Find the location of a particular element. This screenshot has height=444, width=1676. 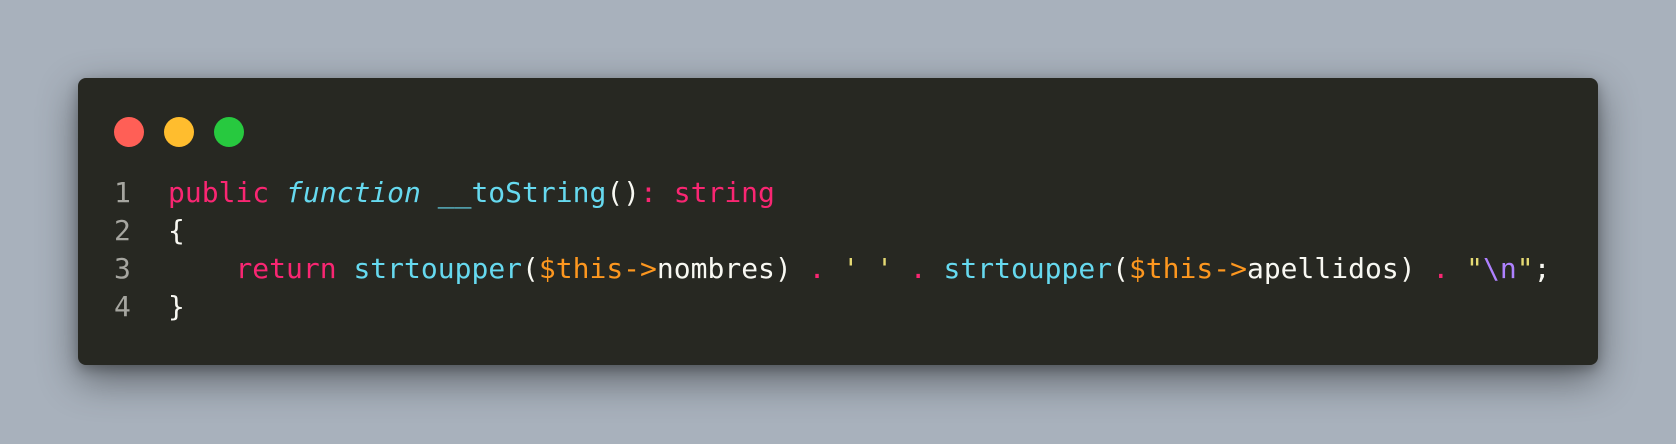

line-number: 1 is located at coordinates (122, 192).